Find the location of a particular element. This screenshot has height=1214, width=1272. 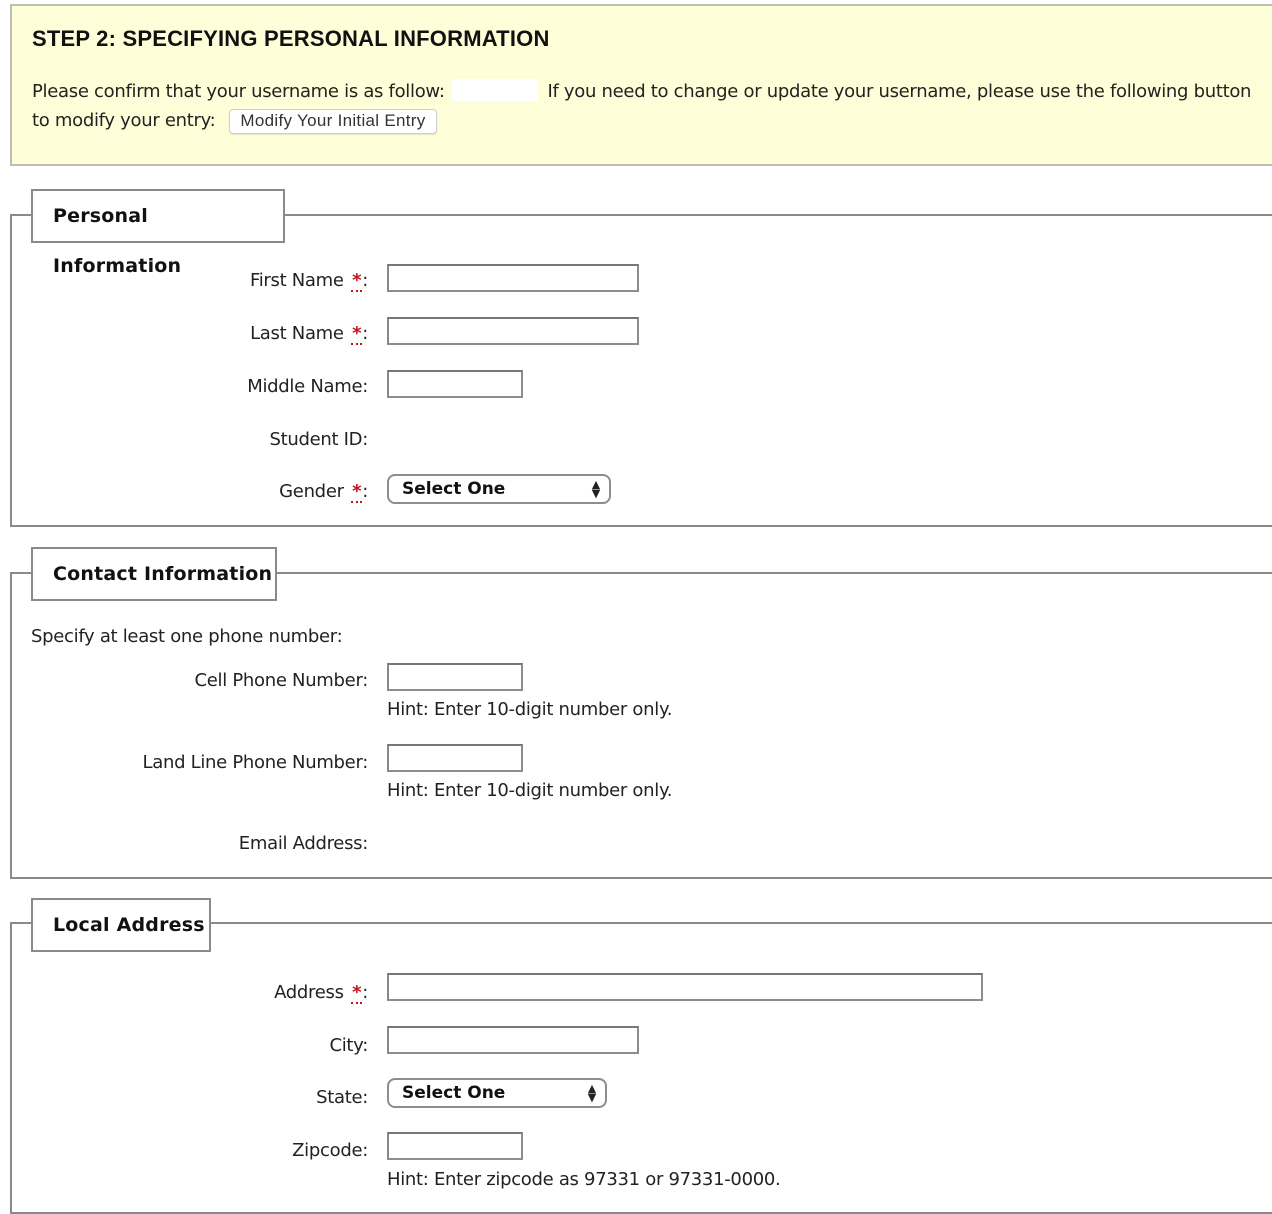

city-input is located at coordinates (513, 1040).